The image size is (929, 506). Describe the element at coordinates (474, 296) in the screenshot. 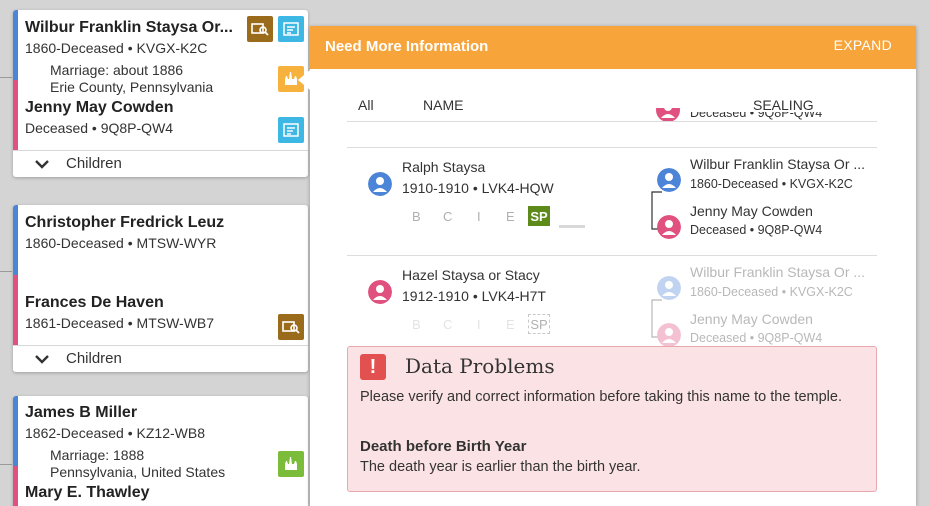

I see `person-info: 1912-1910 • LVK4-H7T` at that location.